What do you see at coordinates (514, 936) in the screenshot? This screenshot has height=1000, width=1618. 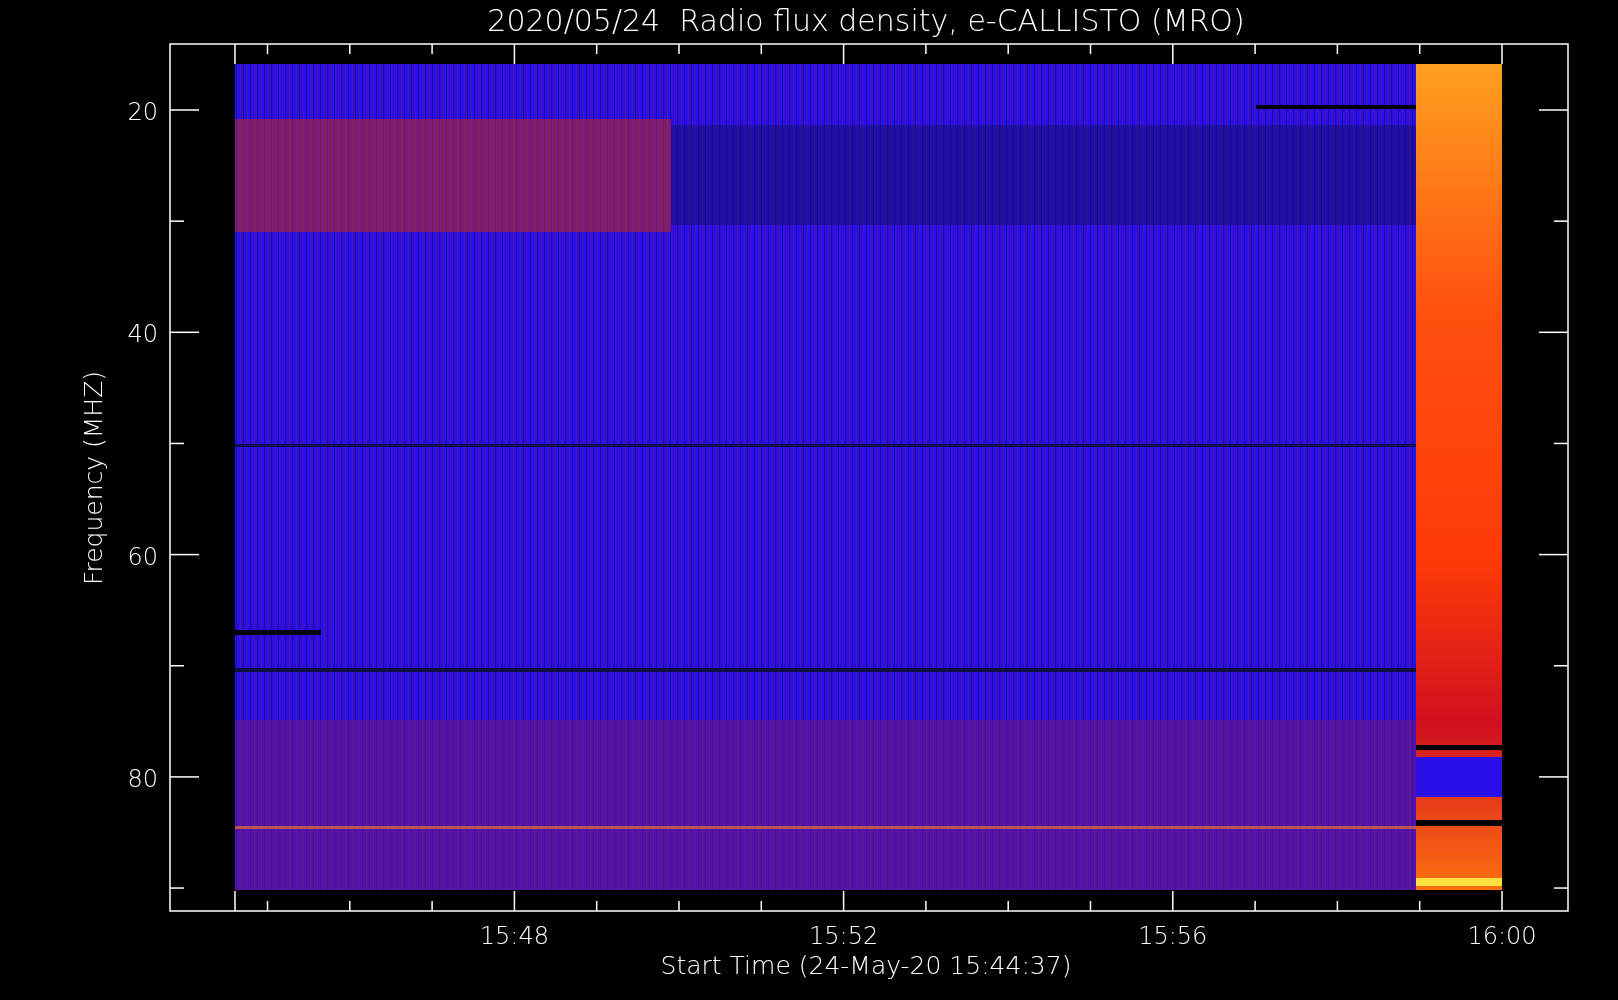 I see `x-tick-label: 15:48` at bounding box center [514, 936].